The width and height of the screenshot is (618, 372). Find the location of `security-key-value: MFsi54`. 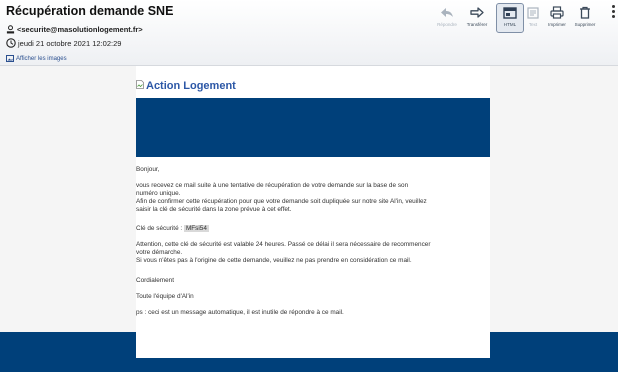

security-key-value: MFsi54 is located at coordinates (196, 228).